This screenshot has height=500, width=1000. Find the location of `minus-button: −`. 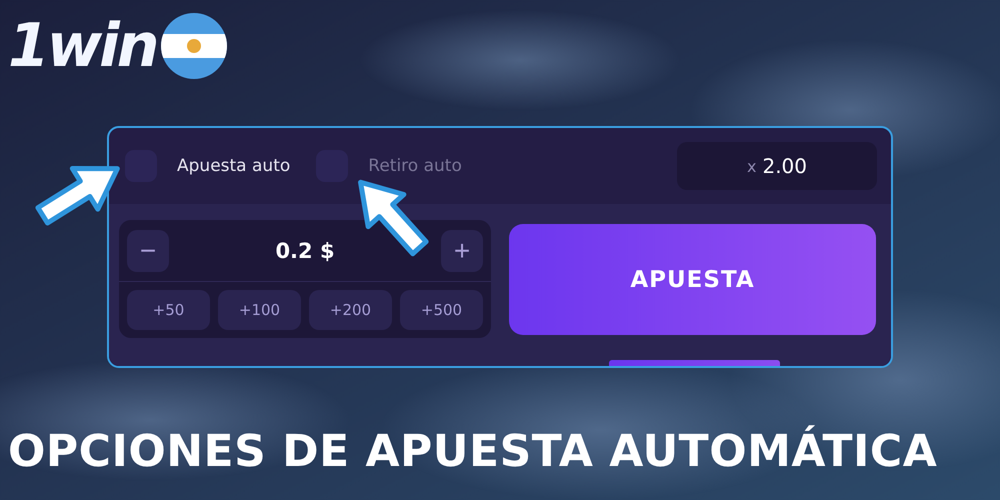

minus-button: − is located at coordinates (148, 251).